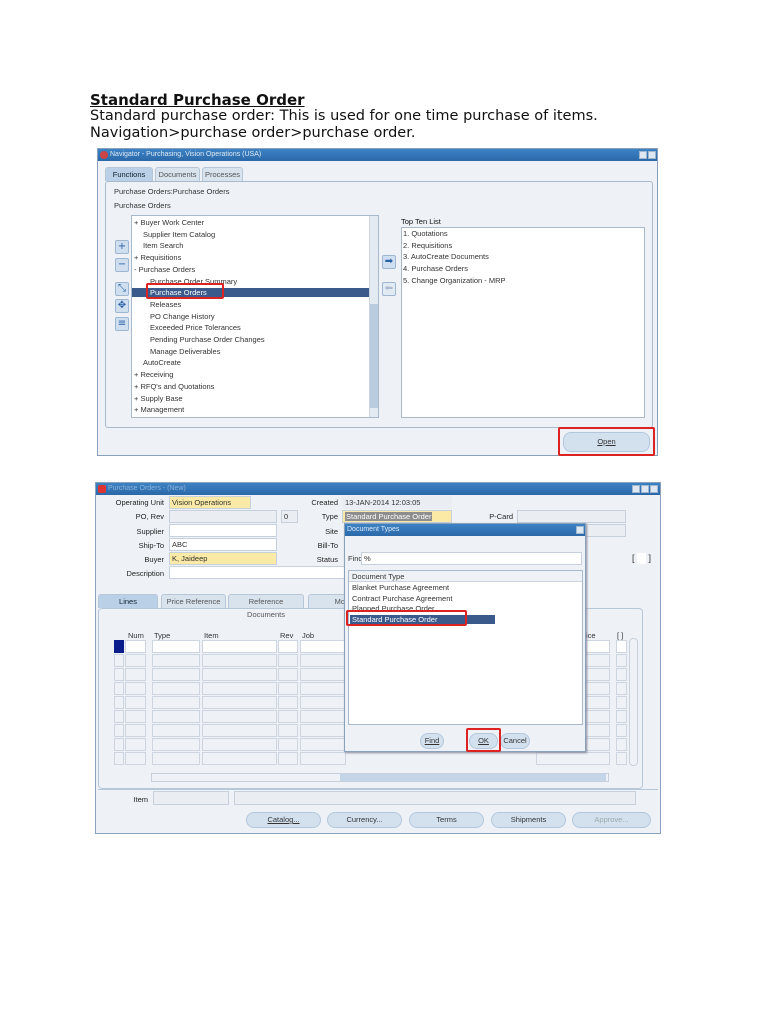  What do you see at coordinates (195, 327) in the screenshot?
I see `tree-item: Exceeded Price Tolerances` at bounding box center [195, 327].